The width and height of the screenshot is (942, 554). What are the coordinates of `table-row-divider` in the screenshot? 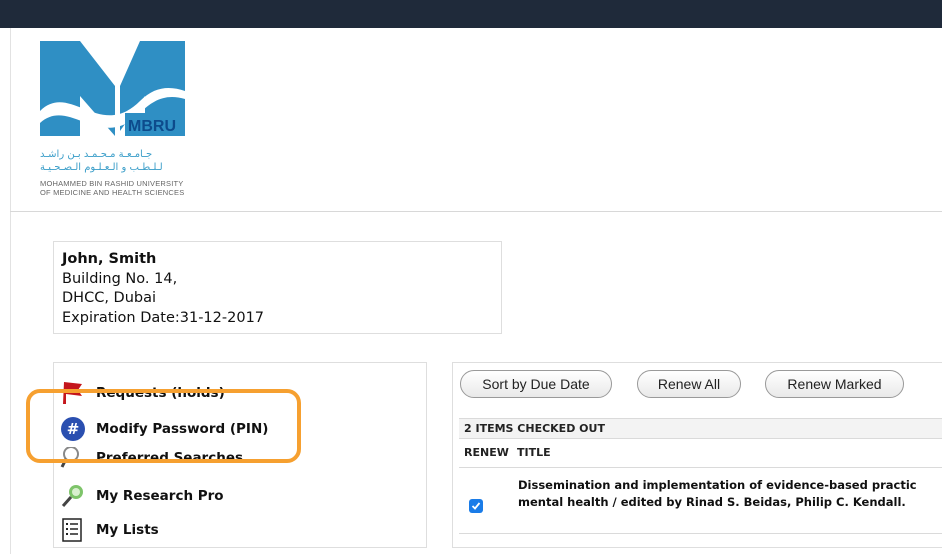 It's located at (700, 533).